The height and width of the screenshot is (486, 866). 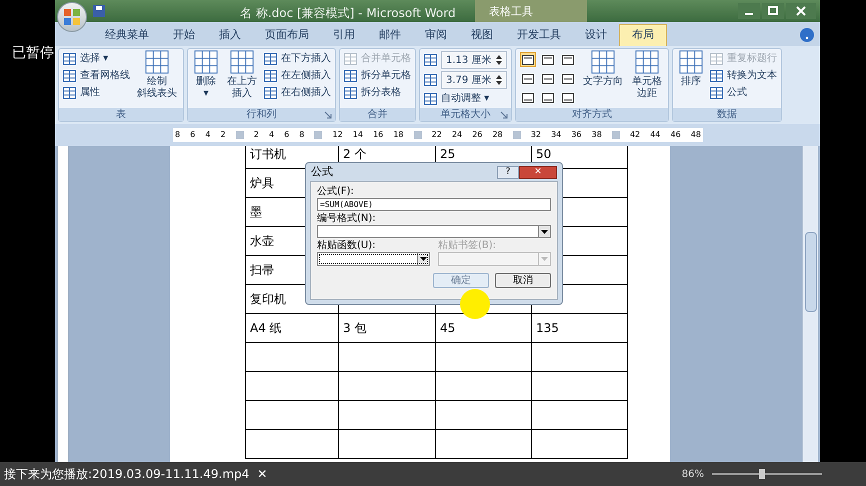 I want to click on ribbon-tab: 插入, so click(x=230, y=35).